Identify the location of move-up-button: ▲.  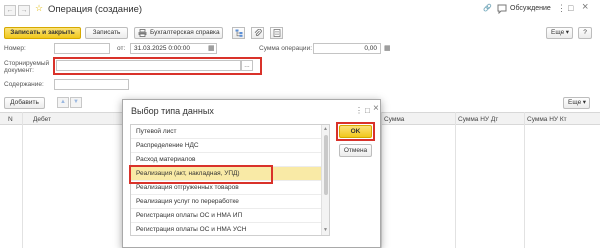
(63, 102).